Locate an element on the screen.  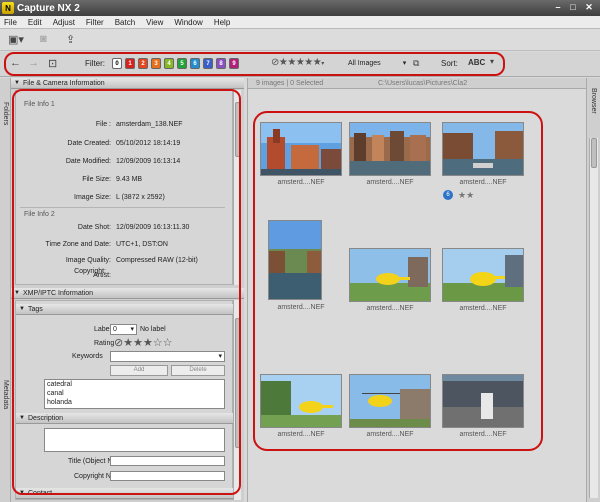
app-logo-icon: N is located at coordinates (8, 8).